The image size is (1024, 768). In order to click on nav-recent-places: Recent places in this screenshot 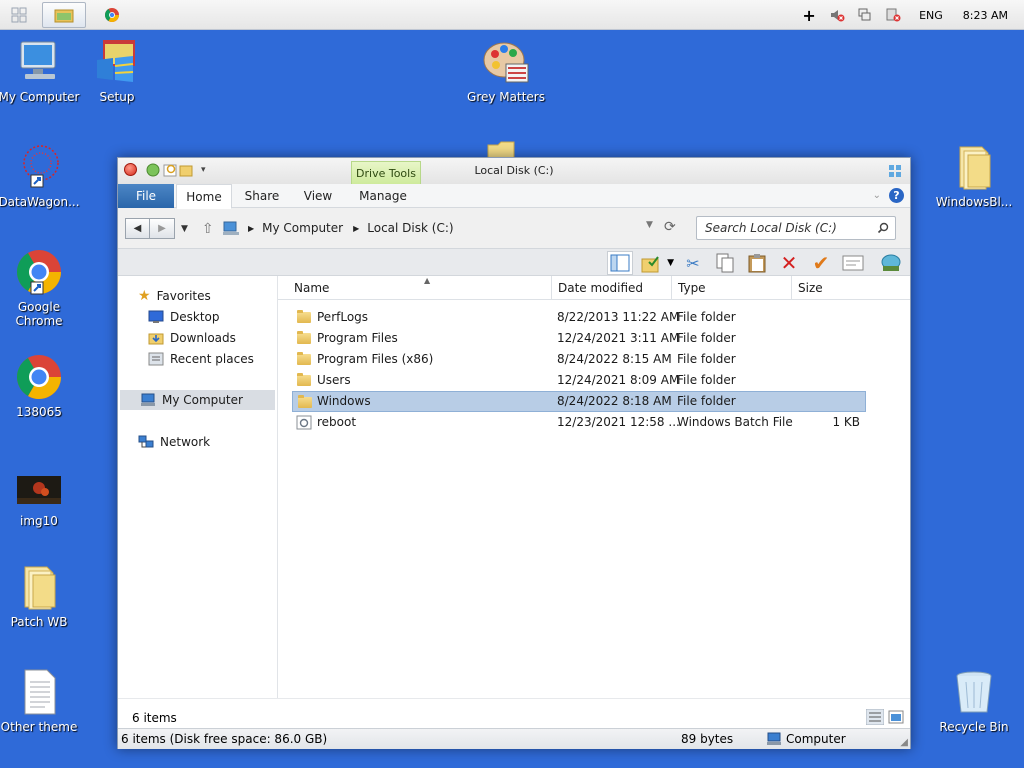, I will do `click(201, 359)`.